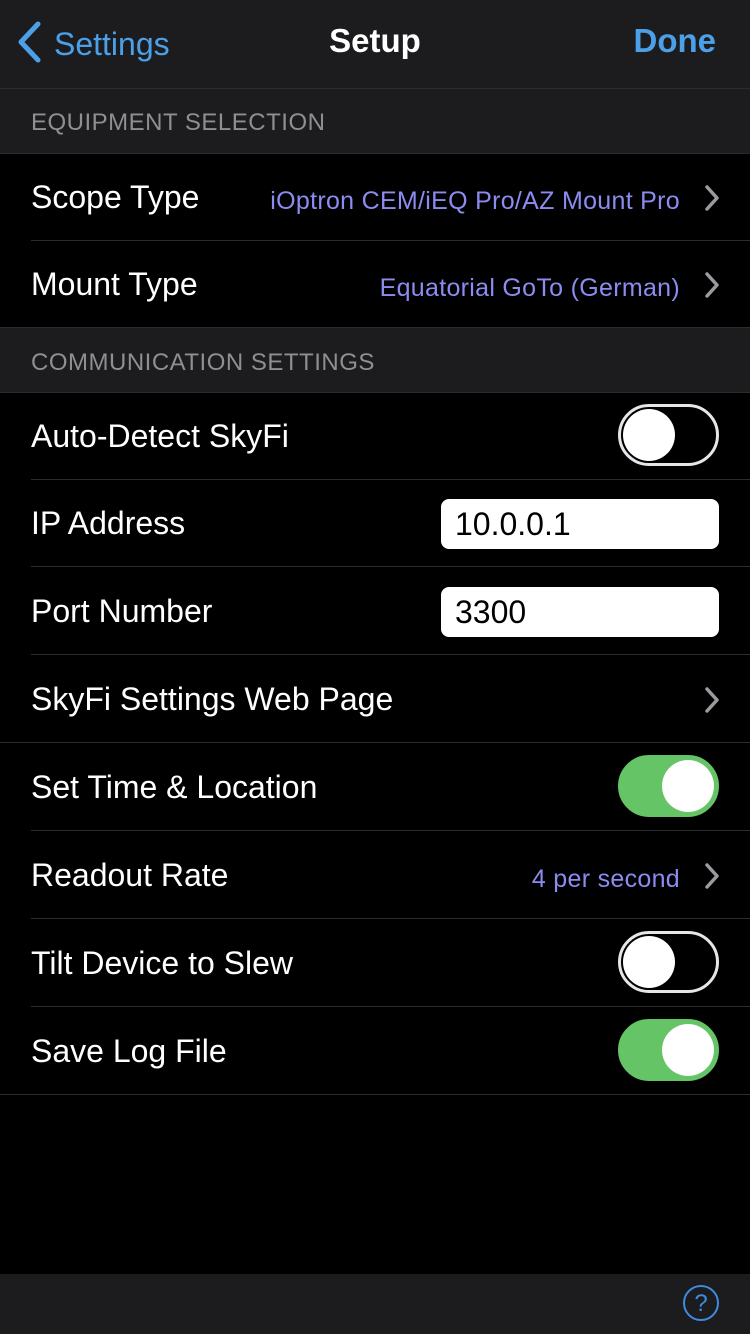 The width and height of the screenshot is (750, 1334). I want to click on section-header-communication: COMMUNICATION SETTINGS, so click(375, 360).